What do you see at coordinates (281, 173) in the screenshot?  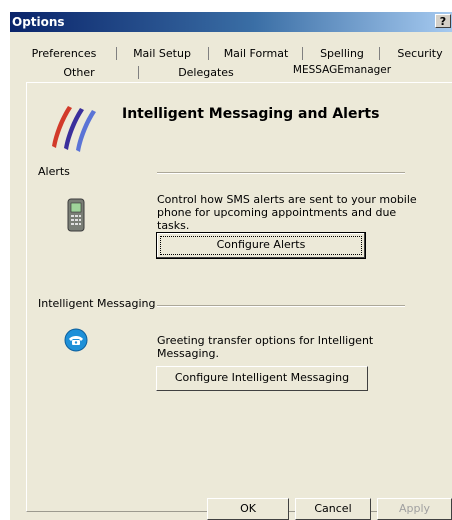 I see `alerts-divider` at bounding box center [281, 173].